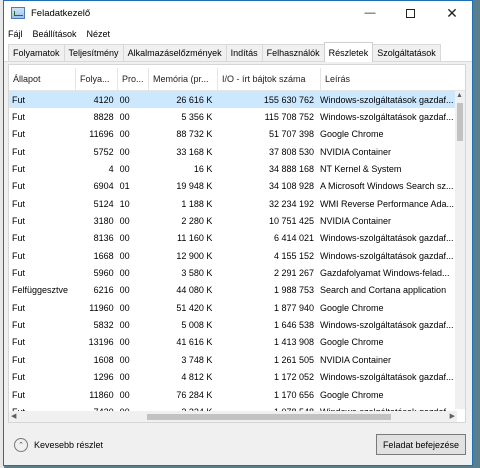  I want to click on table-row: Fut 13196 00 41 616 K 1 413 908 Google Chrome, so click(235, 342).